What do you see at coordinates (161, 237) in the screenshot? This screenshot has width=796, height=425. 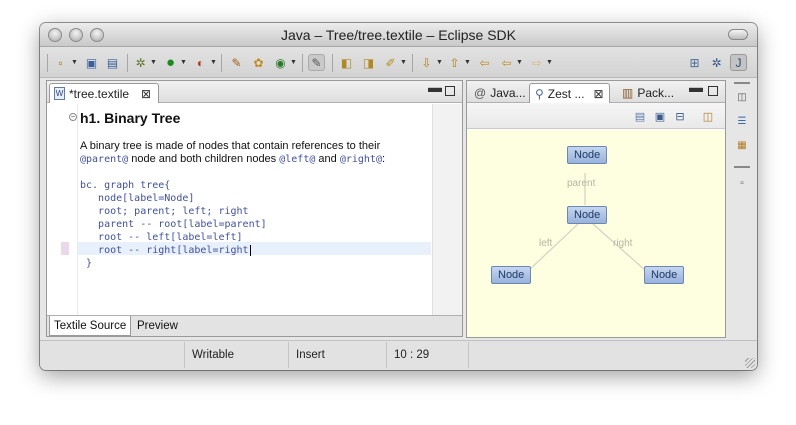 I see `code-line-4: root -- left[label=left]` at bounding box center [161, 237].